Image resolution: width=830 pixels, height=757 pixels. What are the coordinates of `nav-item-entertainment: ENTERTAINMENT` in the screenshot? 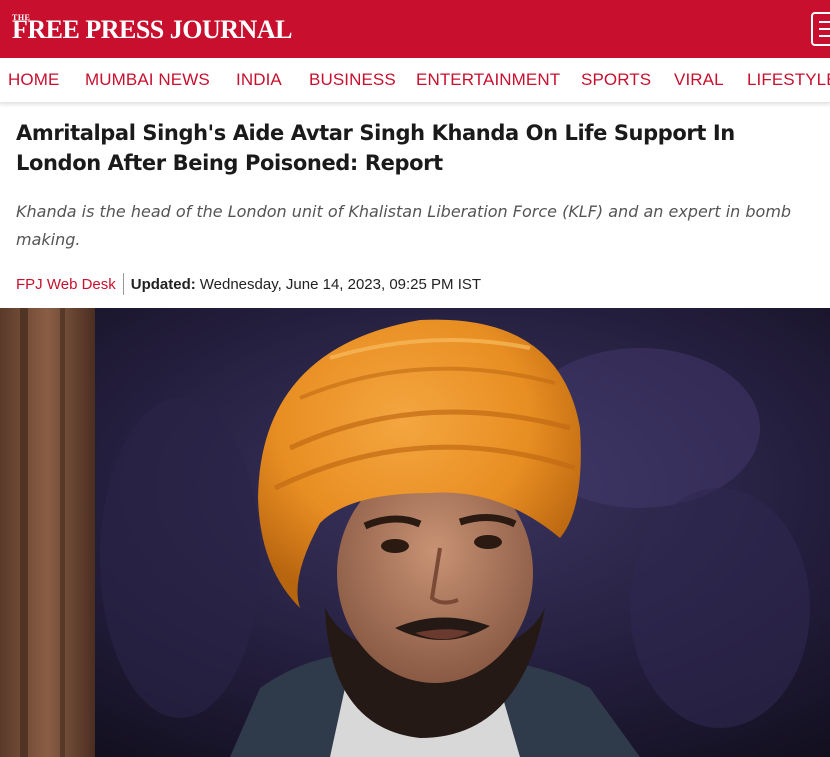 It's located at (488, 80).